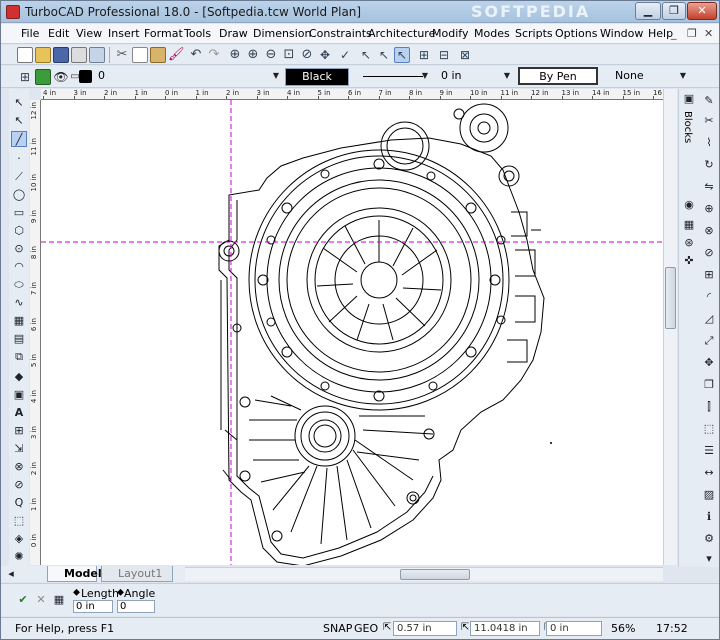 This screenshot has height=640, width=720. I want to click on select-arrow-icon: ↖, so click(19, 103).